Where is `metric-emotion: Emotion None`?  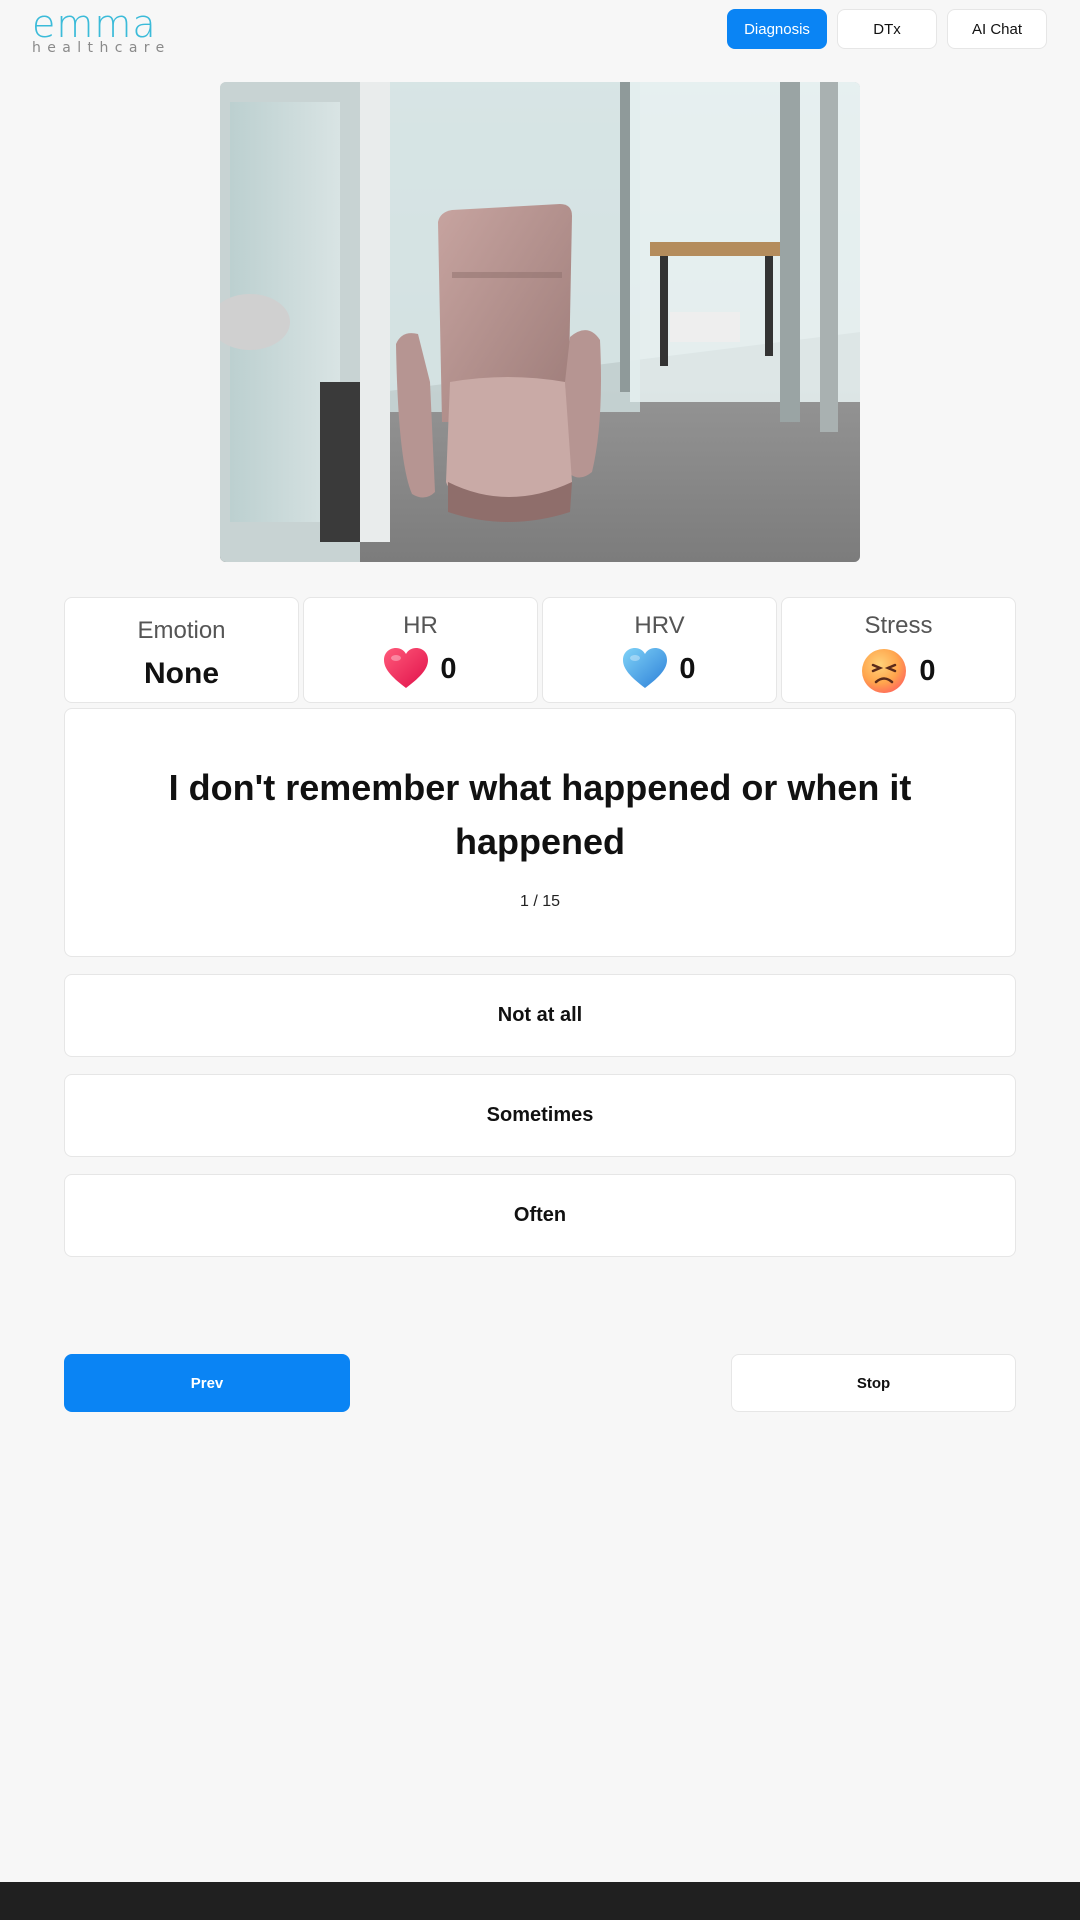 metric-emotion: Emotion None is located at coordinates (181, 650).